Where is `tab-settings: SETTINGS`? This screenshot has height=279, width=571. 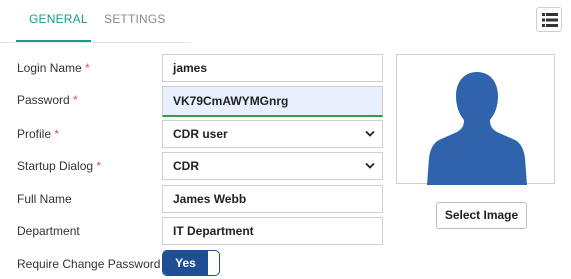
tab-settings: SETTINGS is located at coordinates (135, 19).